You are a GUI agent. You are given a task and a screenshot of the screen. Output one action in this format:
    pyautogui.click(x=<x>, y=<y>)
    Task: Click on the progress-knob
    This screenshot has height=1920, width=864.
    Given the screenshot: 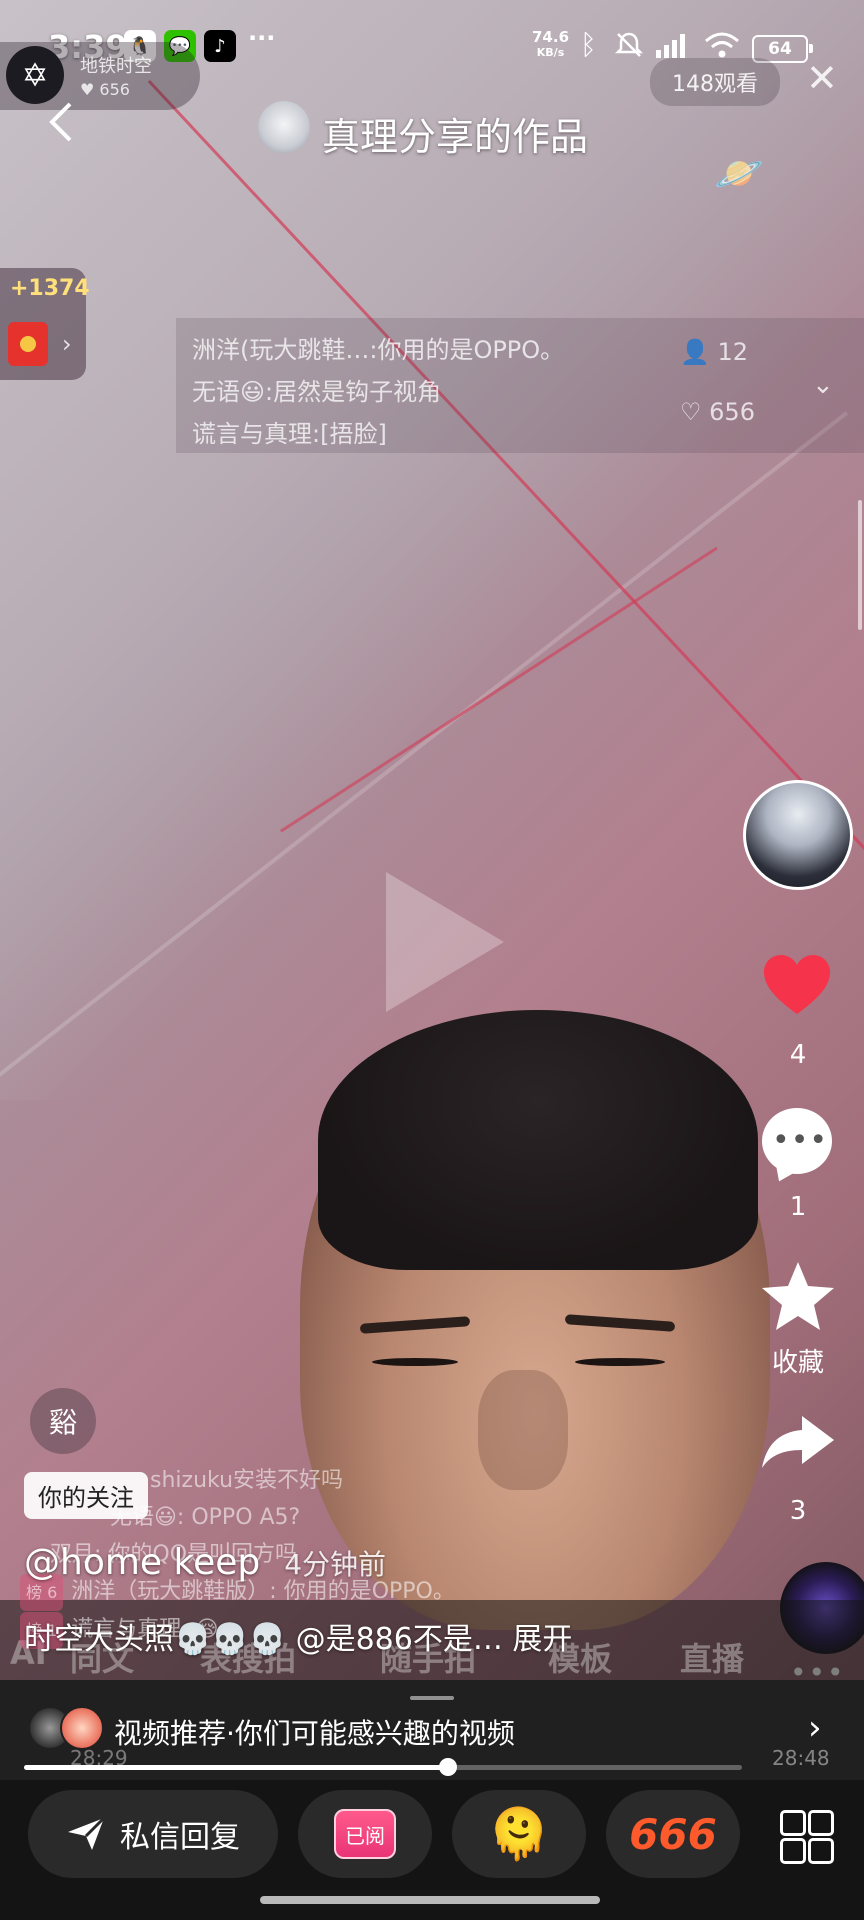 What is the action you would take?
    pyautogui.click(x=447, y=1767)
    